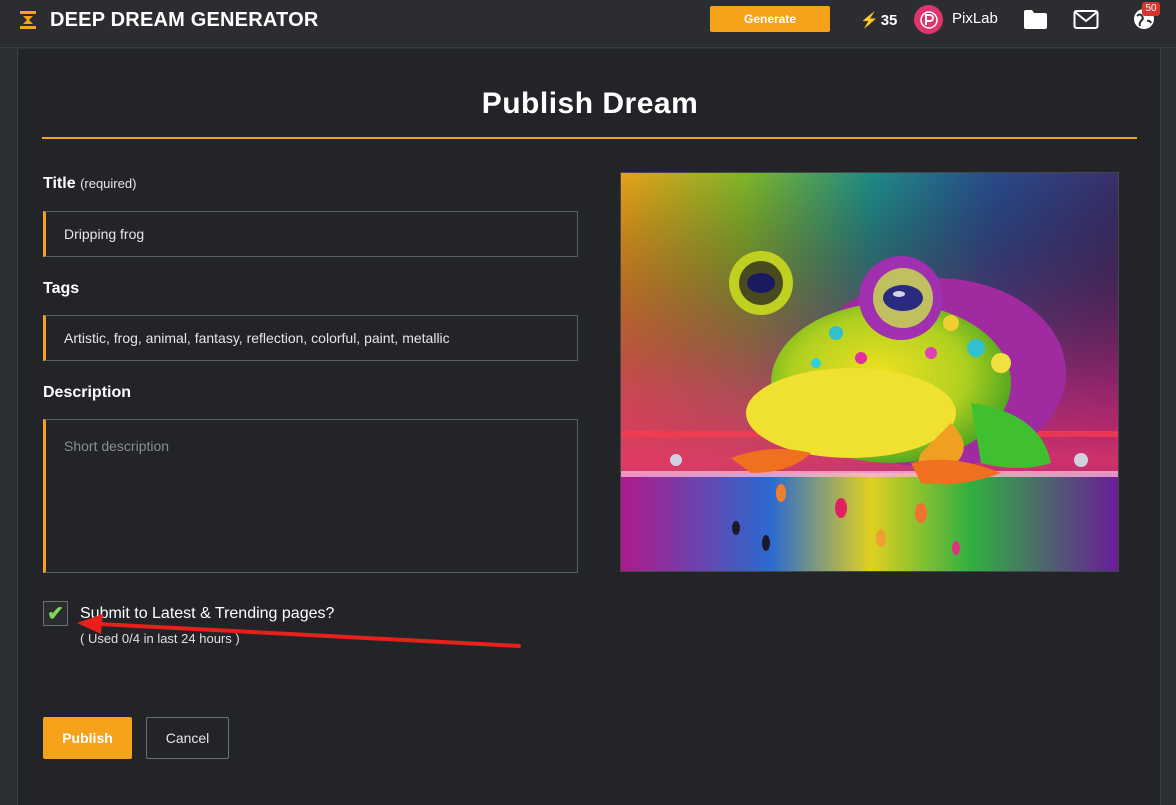 The image size is (1176, 805). What do you see at coordinates (889, 20) in the screenshot?
I see `energy-count: 35` at bounding box center [889, 20].